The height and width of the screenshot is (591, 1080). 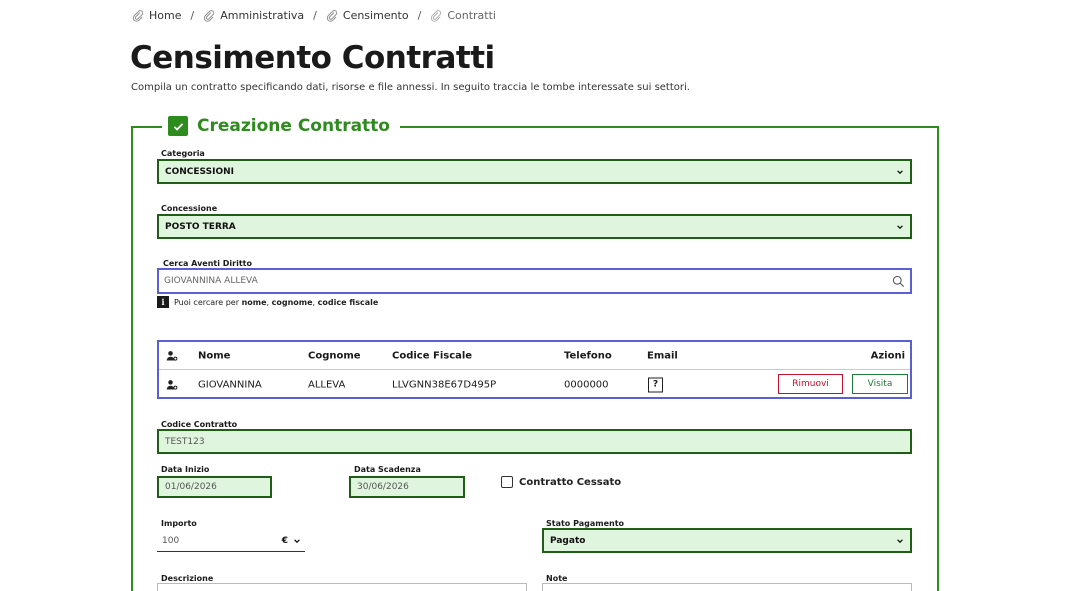 I want to click on breadcrumb-label: Amministrativa, so click(x=262, y=15).